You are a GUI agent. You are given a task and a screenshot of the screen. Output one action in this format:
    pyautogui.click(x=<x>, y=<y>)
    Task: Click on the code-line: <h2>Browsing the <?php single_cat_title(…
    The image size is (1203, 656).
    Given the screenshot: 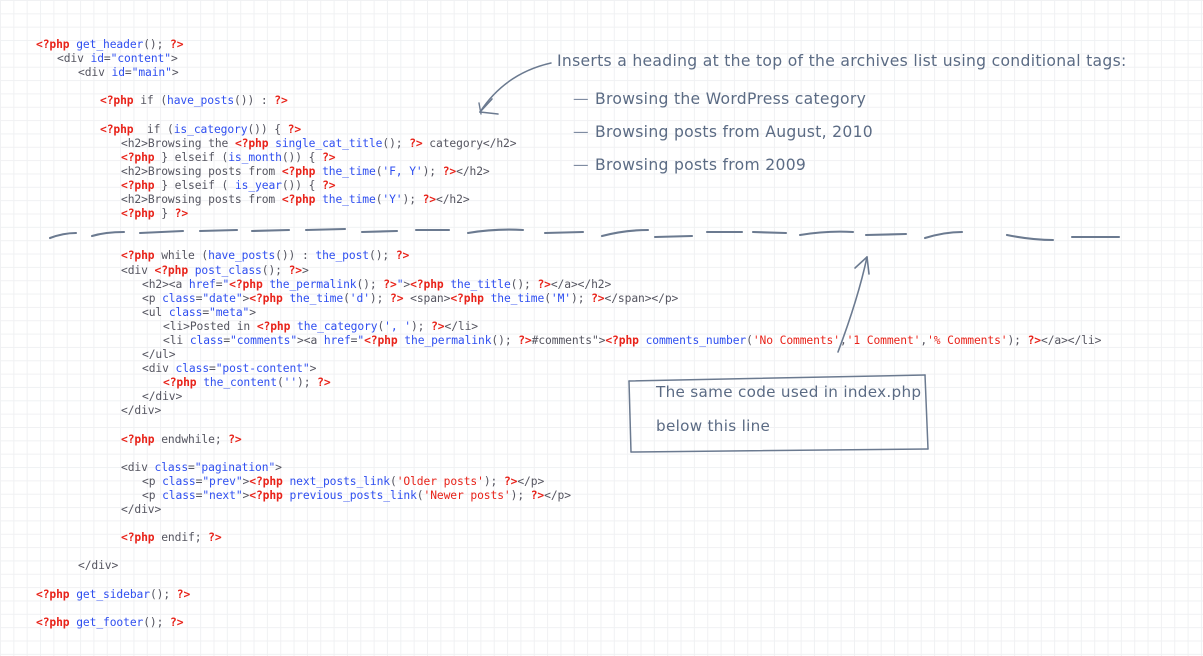 What is the action you would take?
    pyautogui.click(x=568, y=144)
    